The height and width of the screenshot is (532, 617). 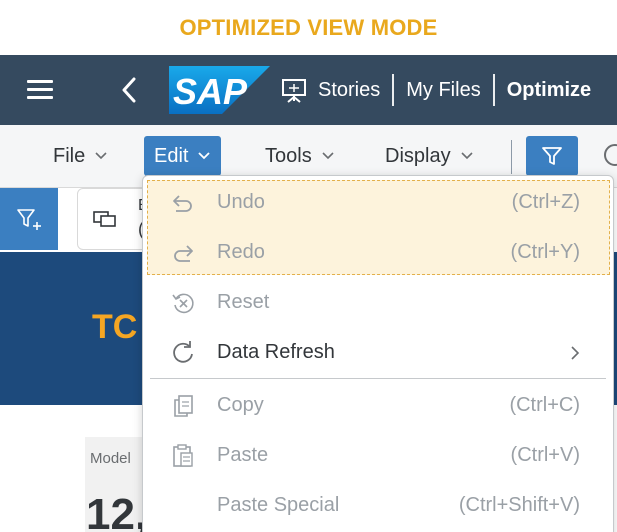 What do you see at coordinates (241, 202) in the screenshot?
I see `menu-item-label: Undo` at bounding box center [241, 202].